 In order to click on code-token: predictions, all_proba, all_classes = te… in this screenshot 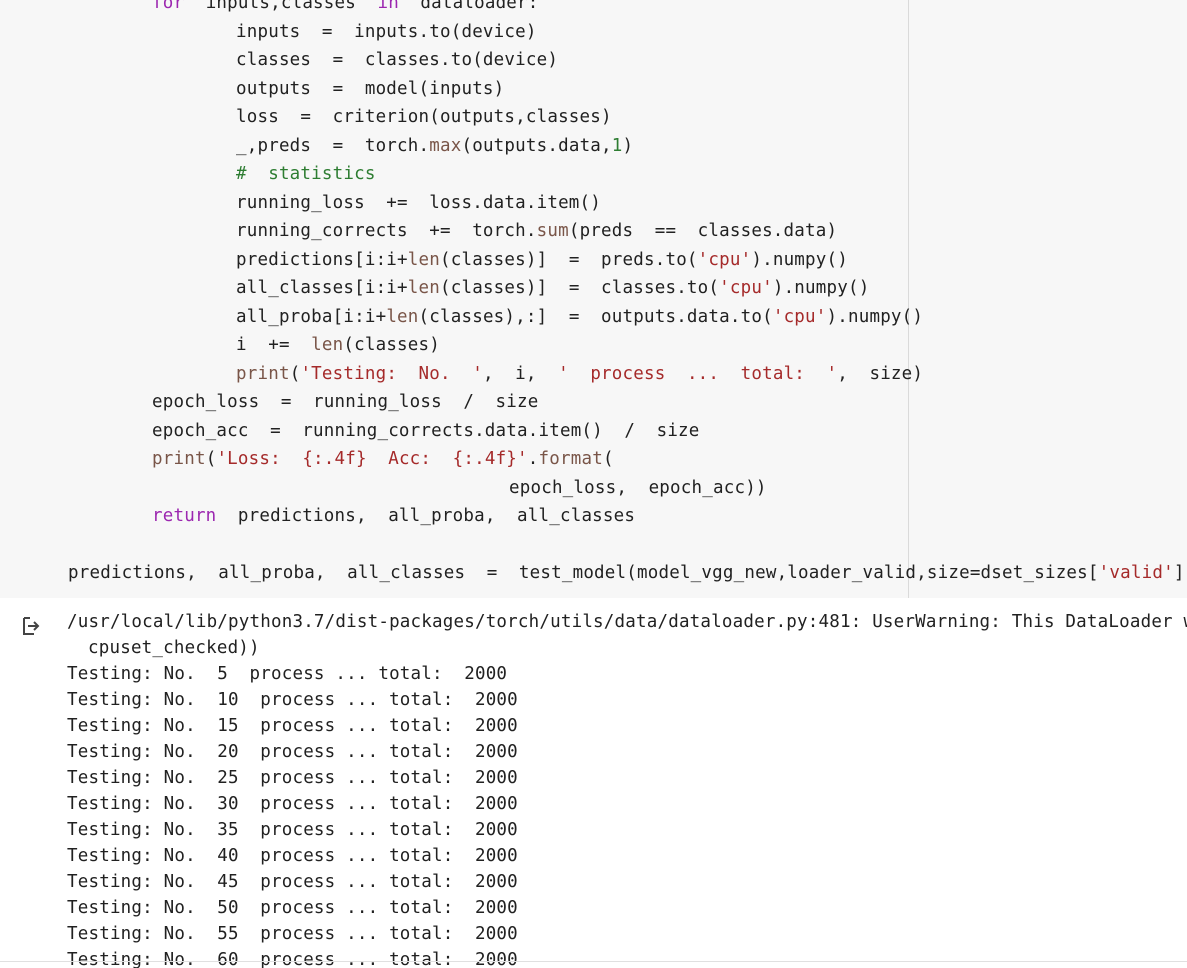, I will do `click(583, 573)`.